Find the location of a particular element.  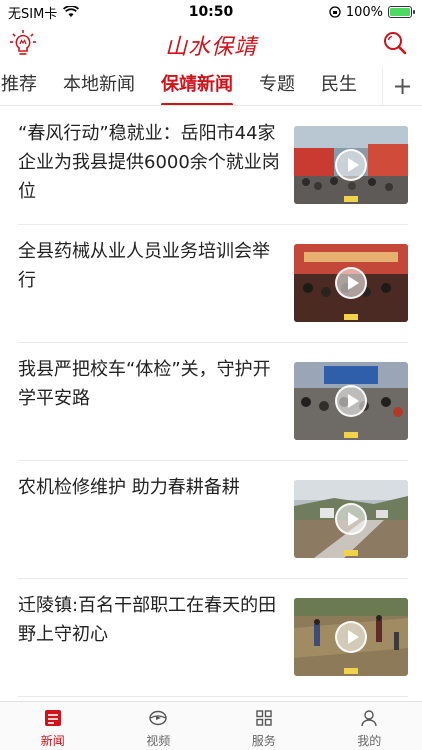

news-title: 全县药械从业人员业务培训会举行 is located at coordinates (149, 266).